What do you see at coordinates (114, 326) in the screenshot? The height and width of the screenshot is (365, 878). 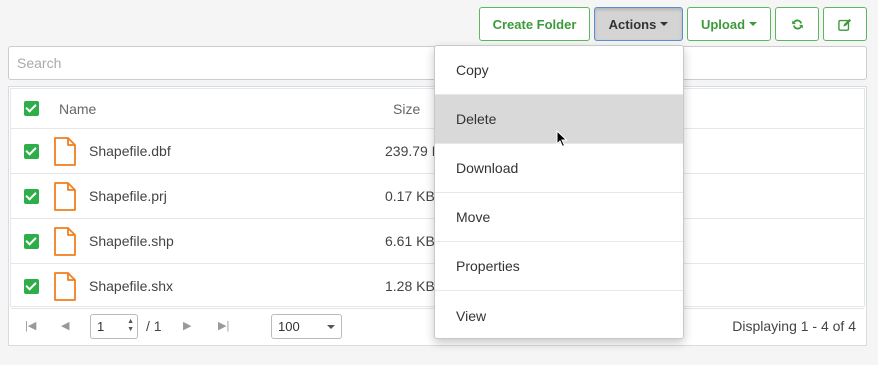 I see `page-number-input: 1 ▲ ▼` at bounding box center [114, 326].